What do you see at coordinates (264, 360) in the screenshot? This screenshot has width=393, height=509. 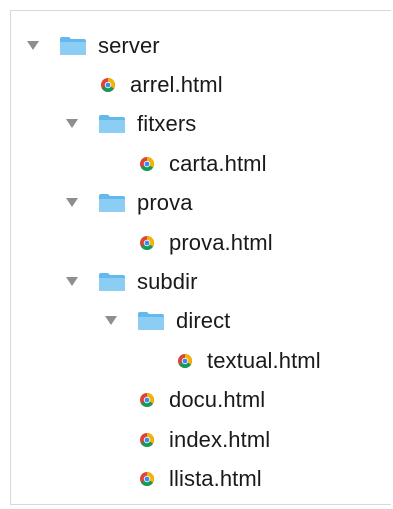 I see `tree-item-label: textual.html` at bounding box center [264, 360].